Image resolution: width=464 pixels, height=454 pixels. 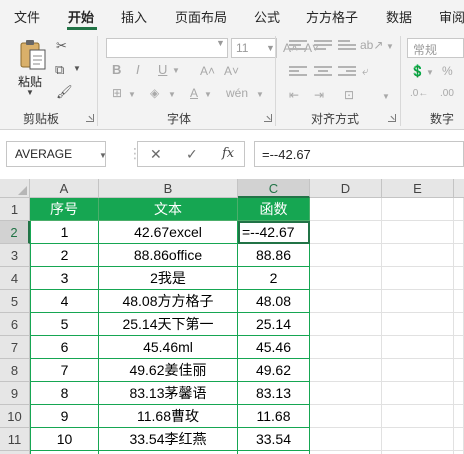 What do you see at coordinates (417, 71) in the screenshot?
I see `currency-format-icon: 💲` at bounding box center [417, 71].